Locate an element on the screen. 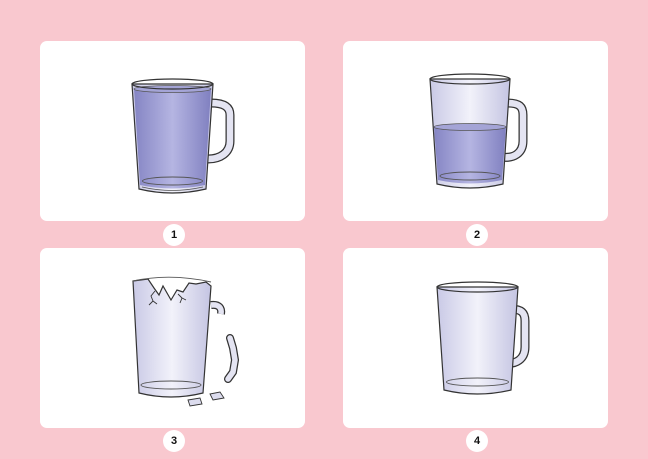 This screenshot has height=459, width=648. empty-cup-icon is located at coordinates (483, 338).